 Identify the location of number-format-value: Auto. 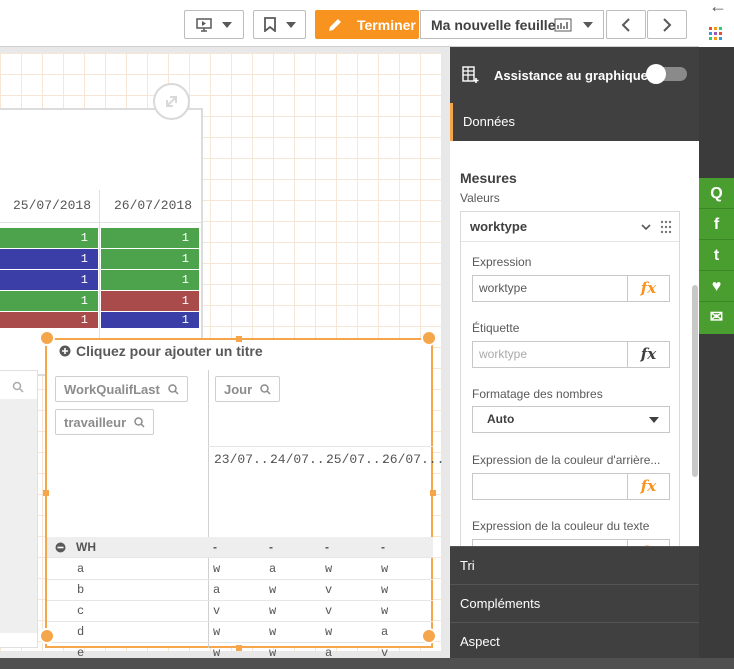
(501, 419).